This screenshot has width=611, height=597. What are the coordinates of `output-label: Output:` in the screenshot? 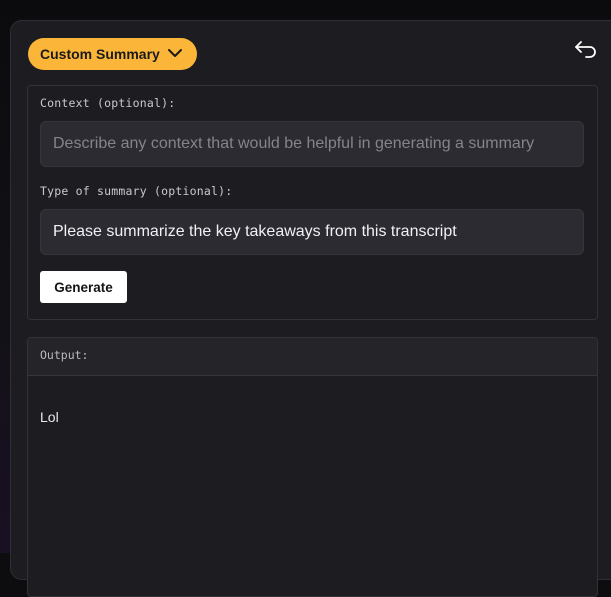 It's located at (64, 355).